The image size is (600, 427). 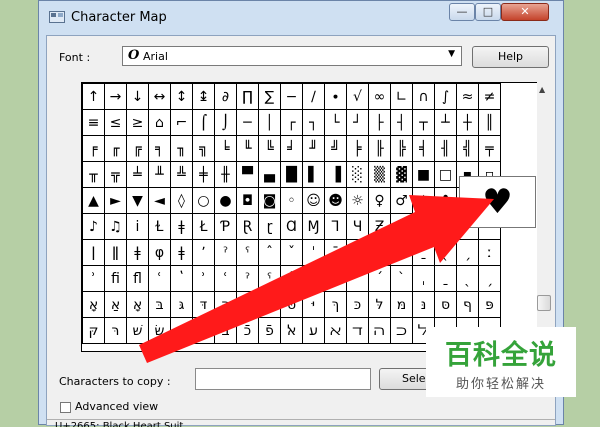 I want to click on character-cell: ↨, so click(x=203, y=96).